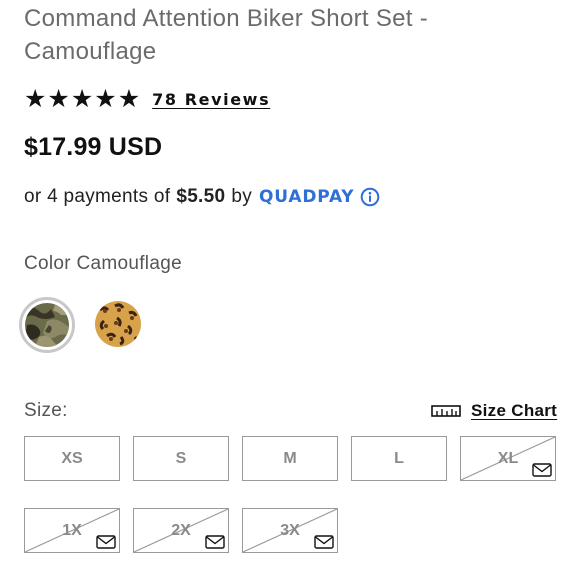 The width and height of the screenshot is (580, 580). What do you see at coordinates (306, 197) in the screenshot?
I see `quadpay-logo: QUADPAY` at bounding box center [306, 197].